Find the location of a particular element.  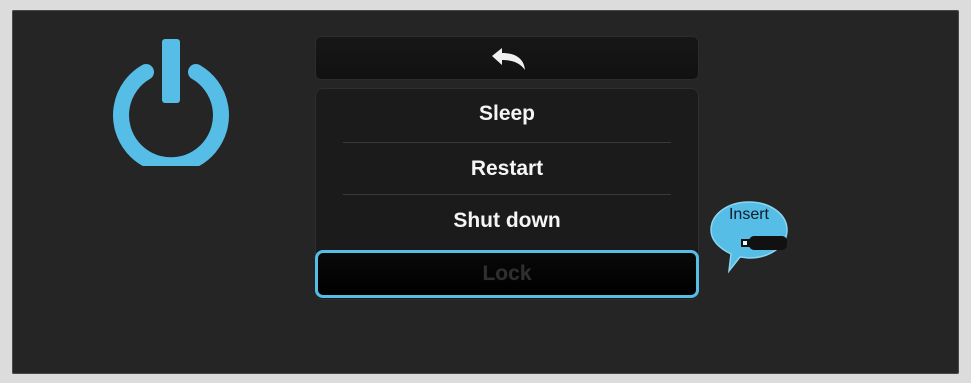

insert-usb-bubble: Insert is located at coordinates (766, 239).